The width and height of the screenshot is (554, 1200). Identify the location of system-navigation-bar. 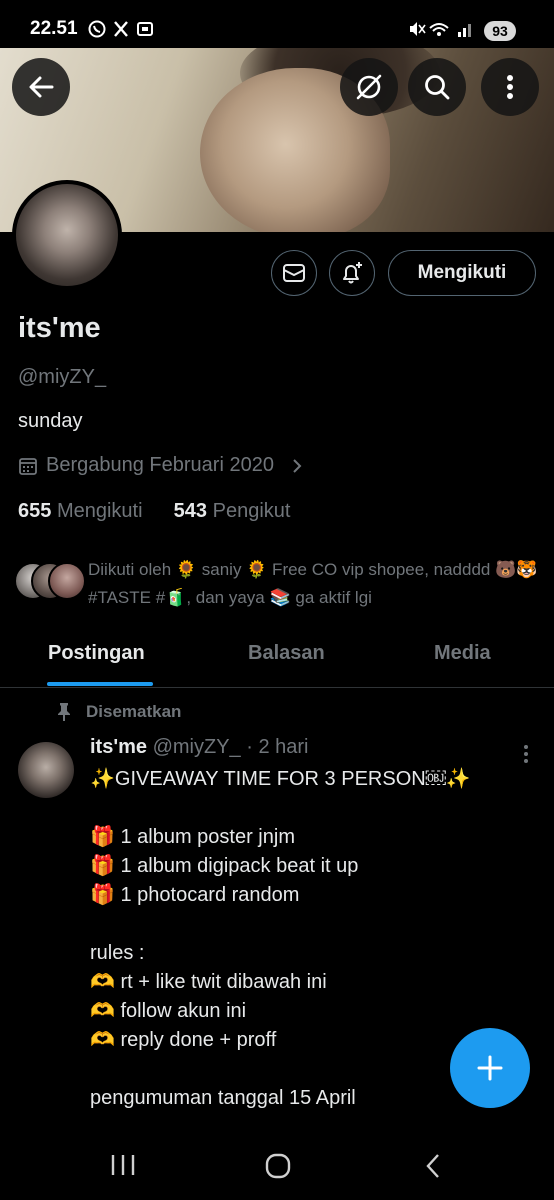
(277, 1167).